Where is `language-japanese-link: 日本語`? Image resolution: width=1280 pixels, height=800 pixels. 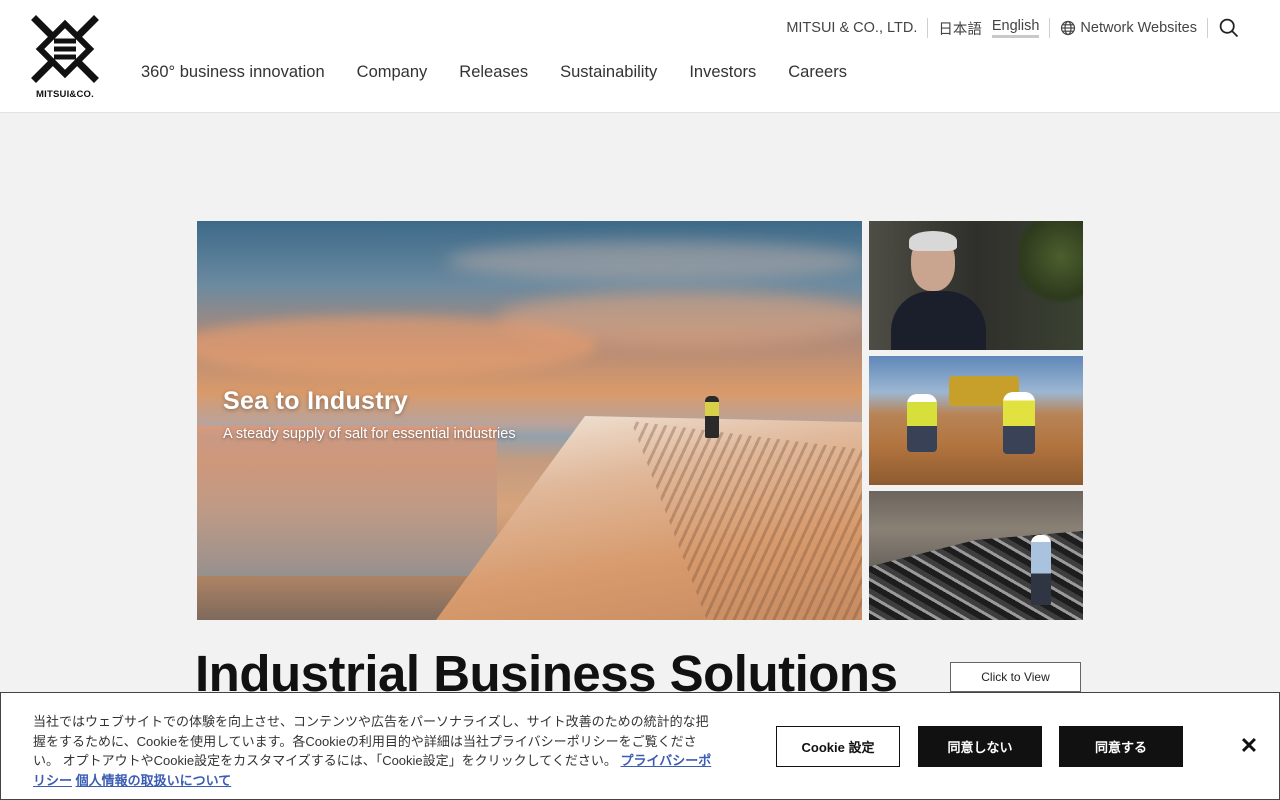 language-japanese-link: 日本語 is located at coordinates (960, 28).